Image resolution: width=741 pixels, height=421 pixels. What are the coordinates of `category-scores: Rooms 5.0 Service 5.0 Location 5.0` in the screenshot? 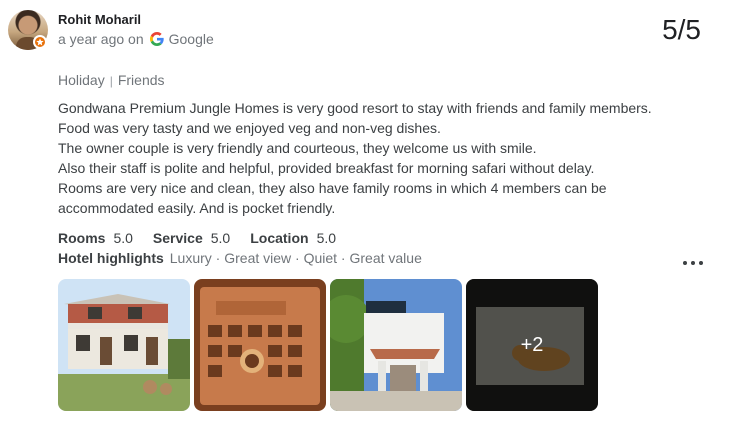 It's located at (207, 238).